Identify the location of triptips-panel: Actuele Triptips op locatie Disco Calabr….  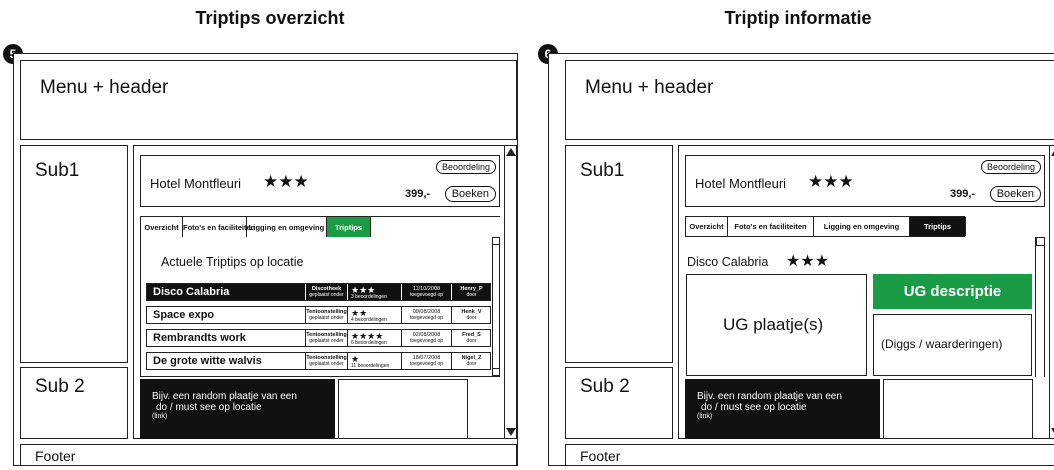
(320, 307).